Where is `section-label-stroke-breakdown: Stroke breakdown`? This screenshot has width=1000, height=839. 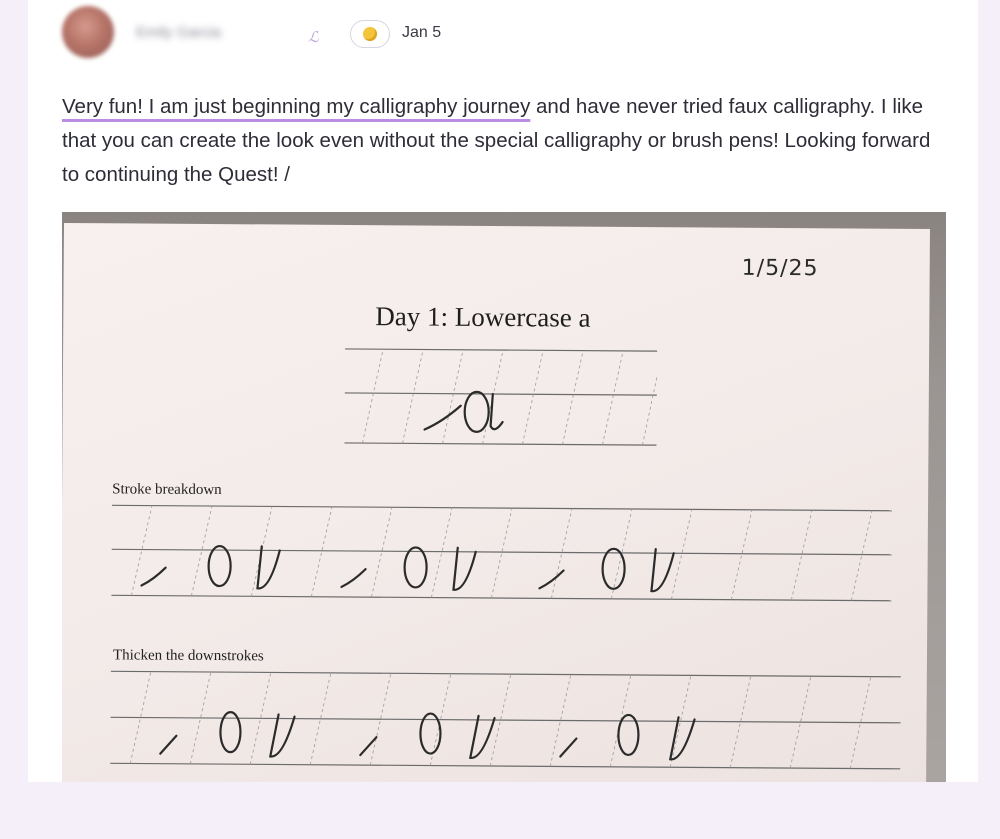 section-label-stroke-breakdown: Stroke breakdown is located at coordinates (167, 490).